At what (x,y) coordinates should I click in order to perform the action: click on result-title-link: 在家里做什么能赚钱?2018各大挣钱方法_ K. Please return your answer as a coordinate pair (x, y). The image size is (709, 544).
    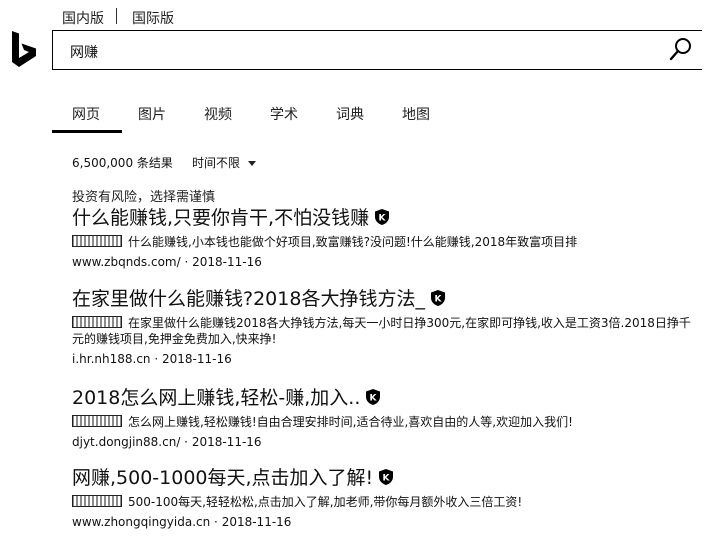
    Looking at the image, I should click on (382, 299).